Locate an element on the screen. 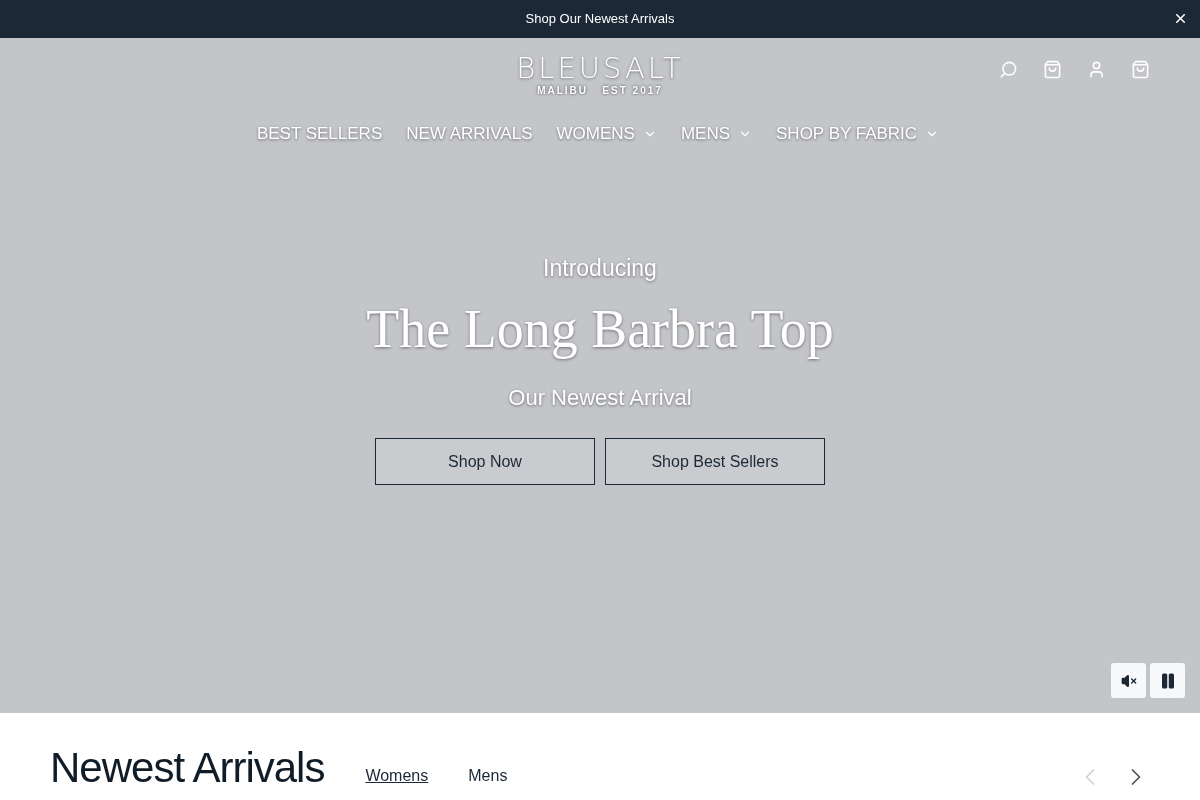  nav-link: BEST SELLERS is located at coordinates (321, 134).